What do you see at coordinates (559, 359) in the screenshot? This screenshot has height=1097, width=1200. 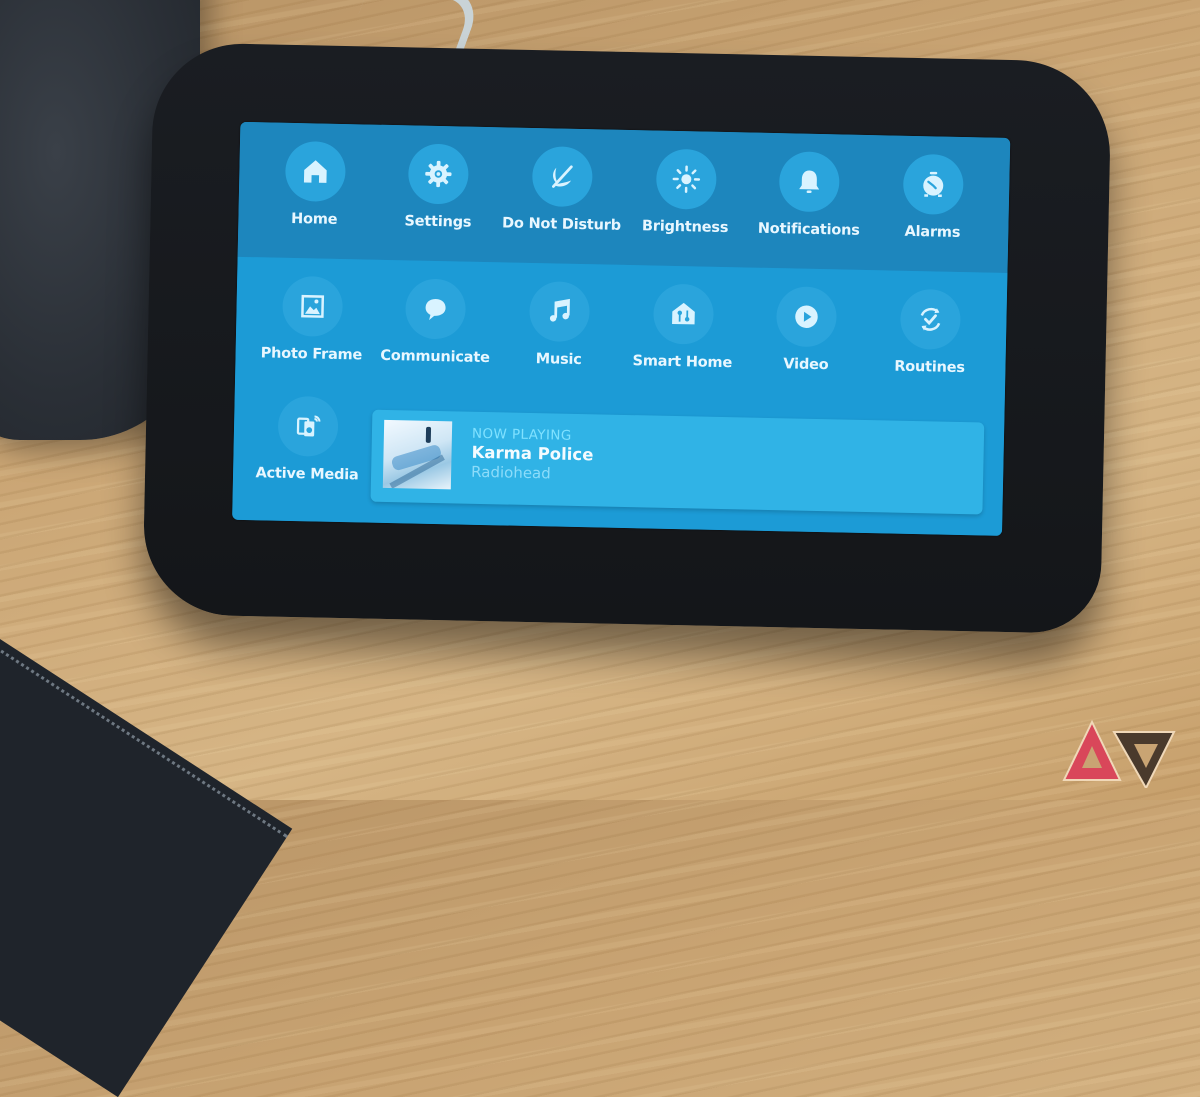 I see `tile-label: Music` at bounding box center [559, 359].